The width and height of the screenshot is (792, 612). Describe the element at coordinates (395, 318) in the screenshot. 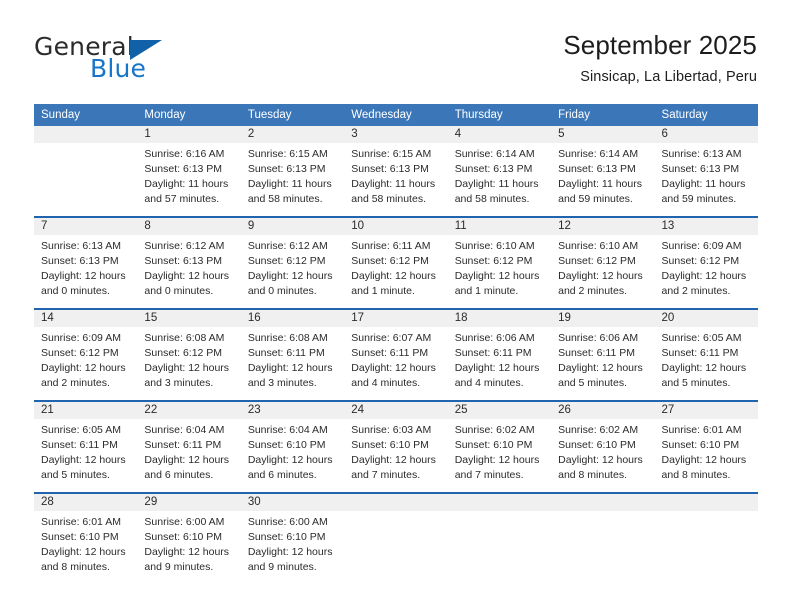

I see `day-number: 17` at that location.